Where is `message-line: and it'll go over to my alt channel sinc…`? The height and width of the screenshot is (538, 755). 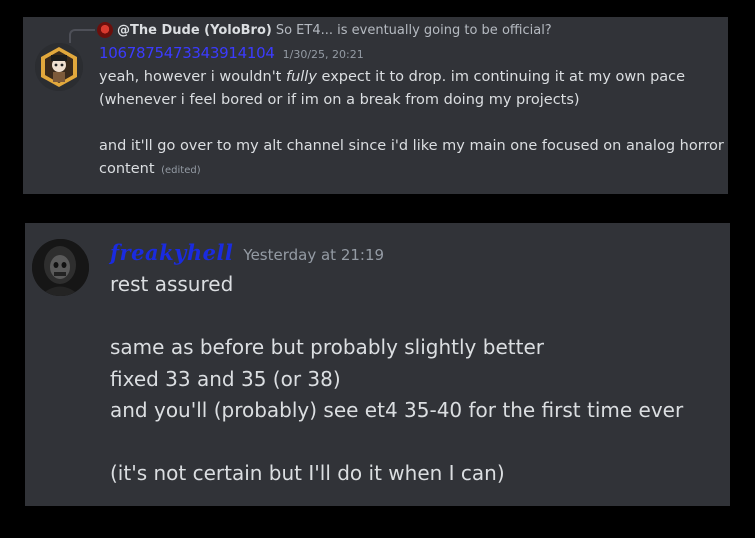
message-line: and it'll go over to my alt channel sinc… is located at coordinates (411, 146).